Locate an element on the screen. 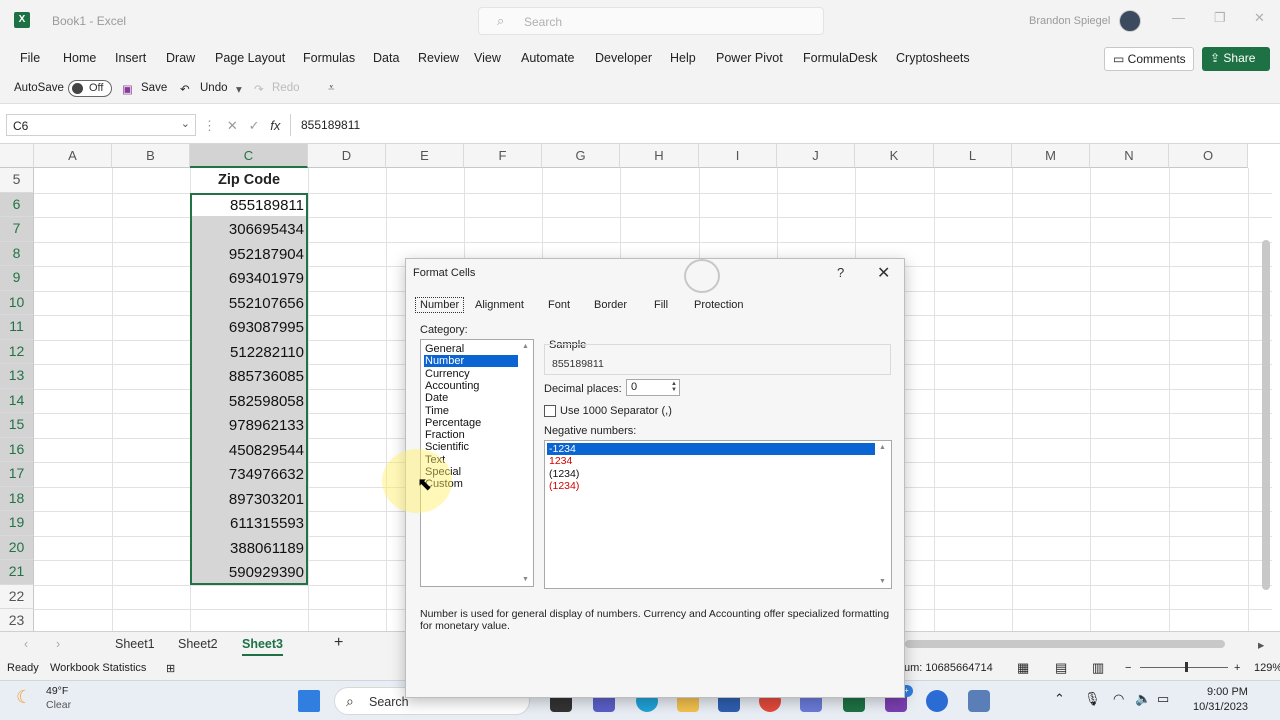  menu-data: Data is located at coordinates (386, 58).